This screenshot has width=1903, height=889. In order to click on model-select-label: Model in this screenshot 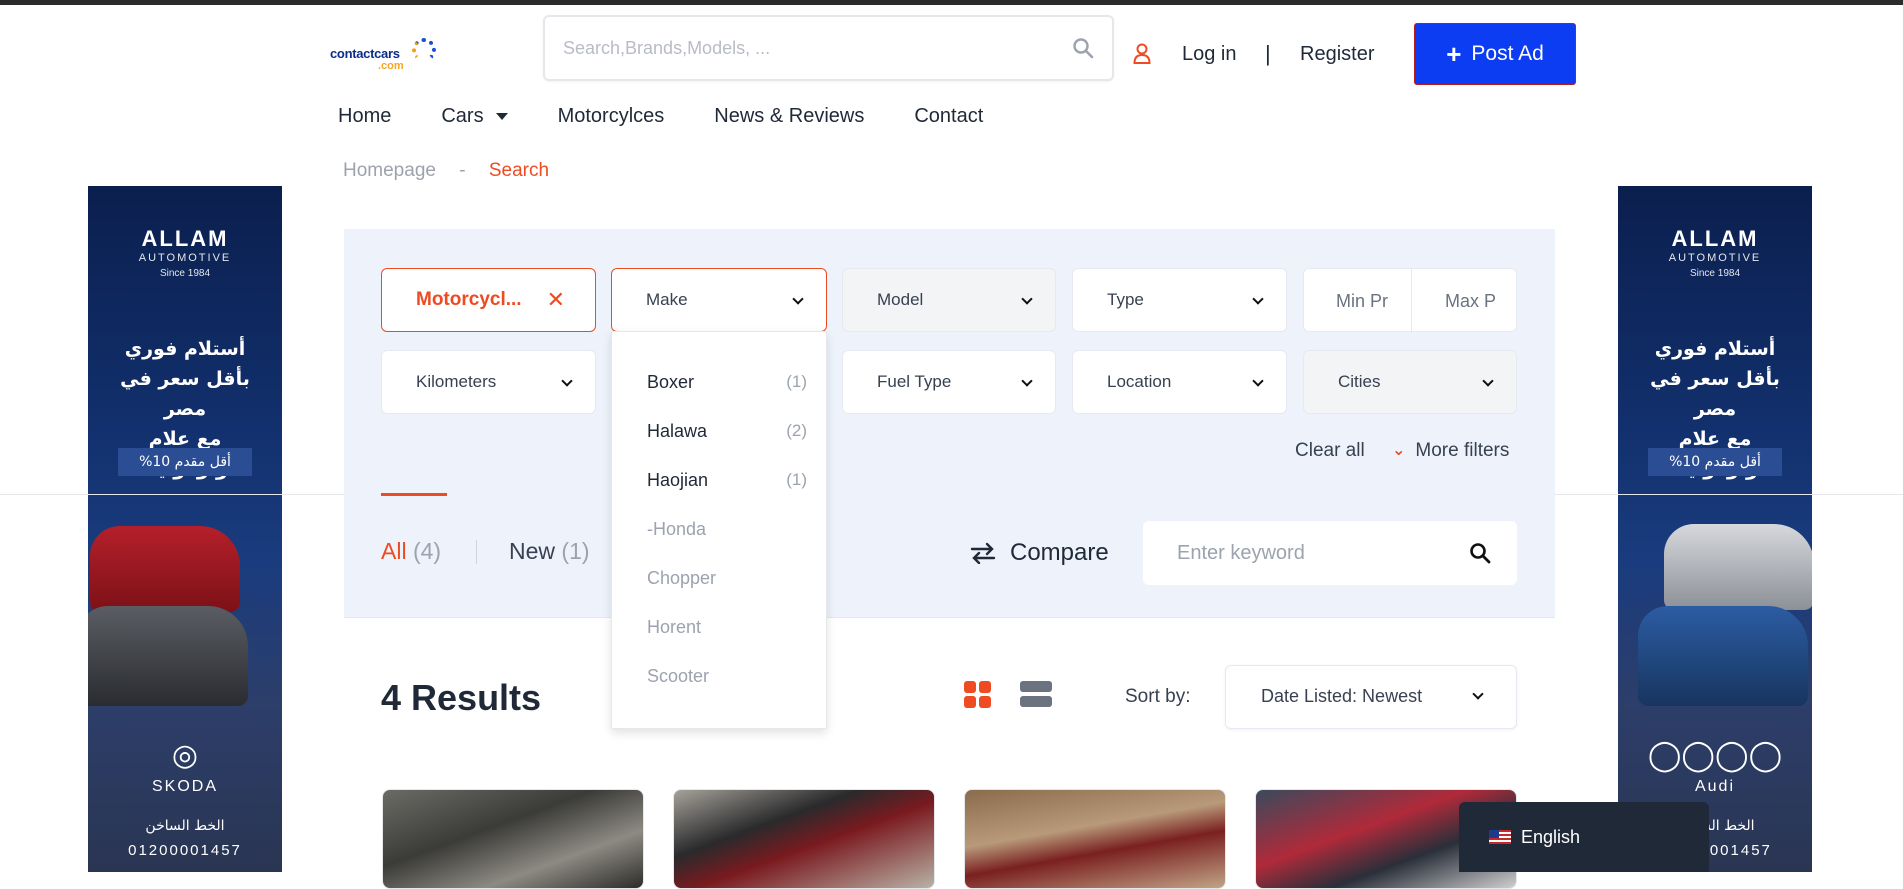, I will do `click(900, 299)`.